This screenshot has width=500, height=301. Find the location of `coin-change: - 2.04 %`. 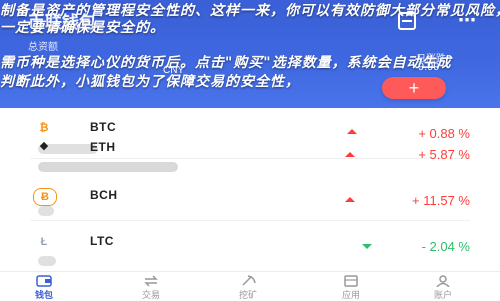

coin-change: - 2.04 % is located at coordinates (445, 246).